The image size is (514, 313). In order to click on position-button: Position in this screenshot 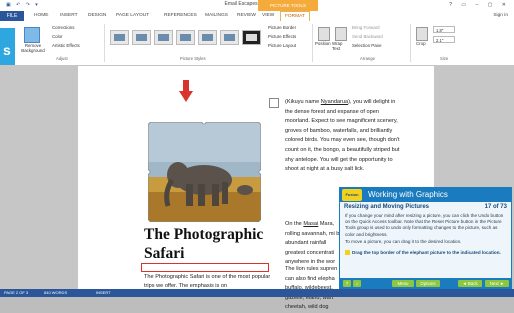, I will do `click(323, 43)`.